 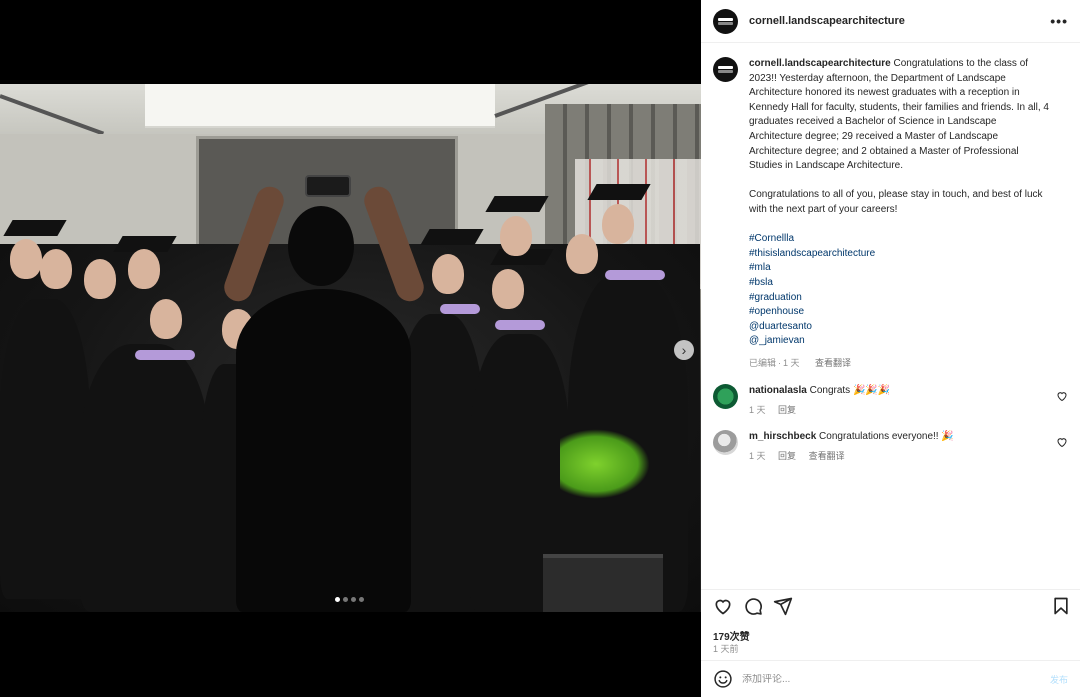 I want to click on comment-icon, so click(x=753, y=606).